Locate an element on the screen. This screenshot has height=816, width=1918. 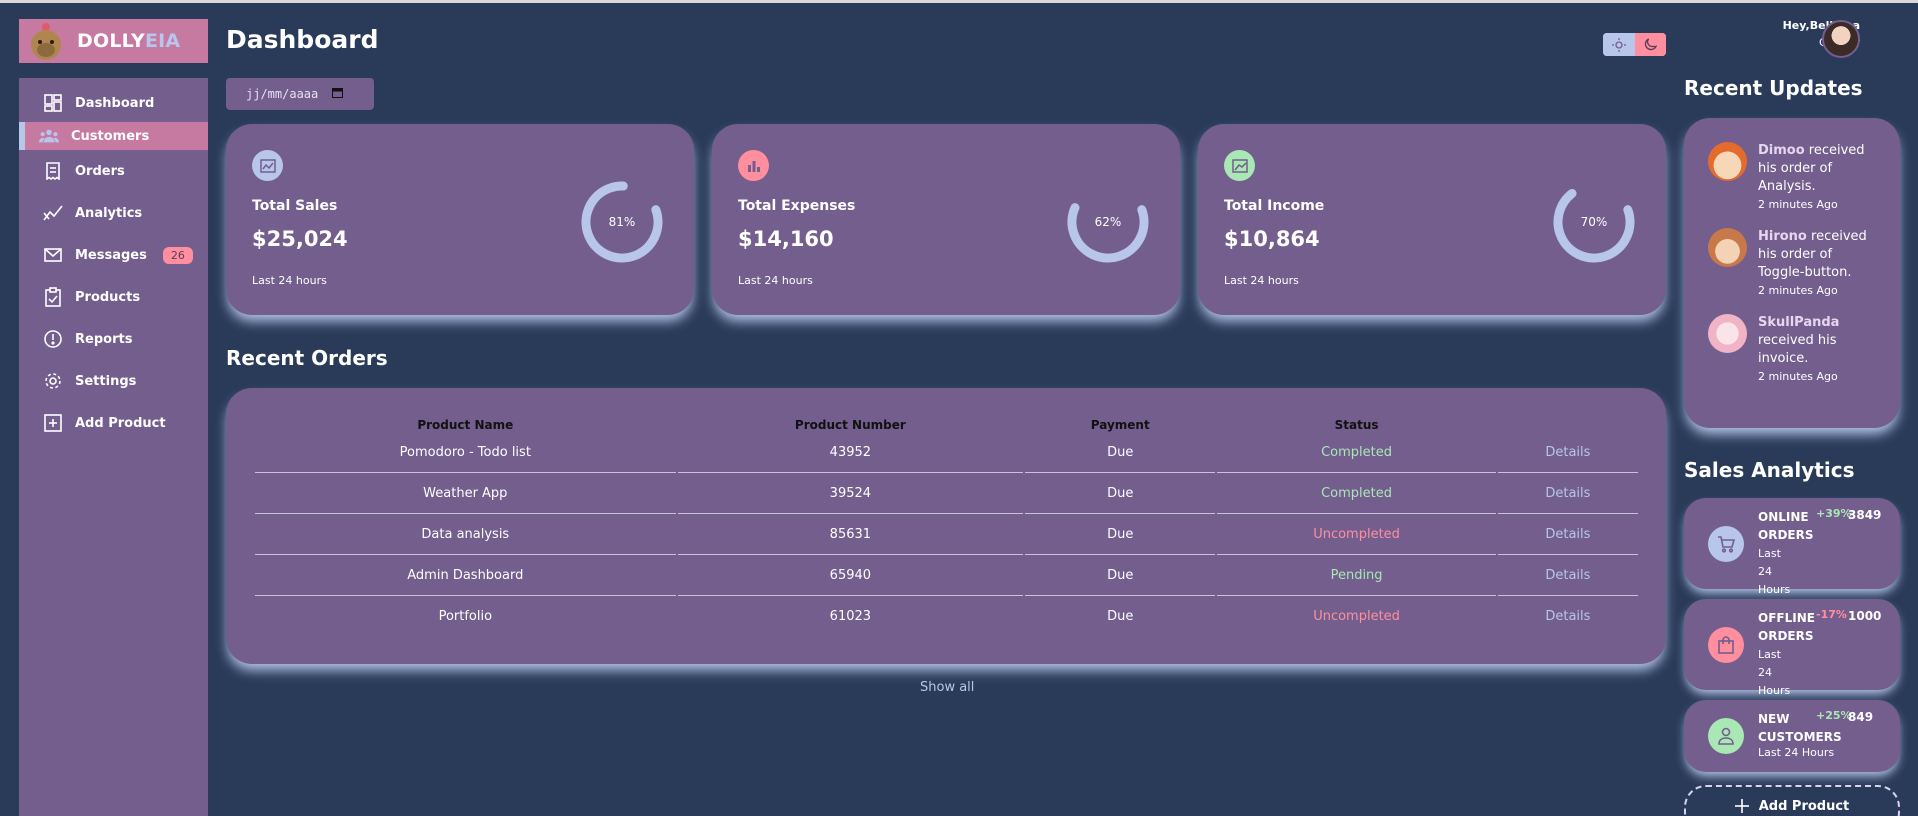
sidebar-item-messages: Messages 26 is located at coordinates (113, 255).